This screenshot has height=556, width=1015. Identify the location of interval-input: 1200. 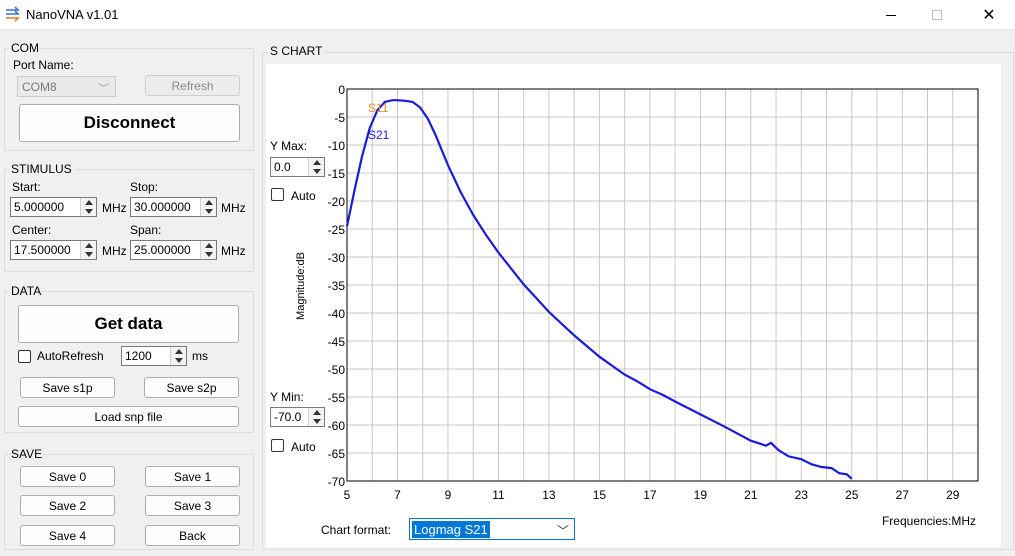
(154, 356).